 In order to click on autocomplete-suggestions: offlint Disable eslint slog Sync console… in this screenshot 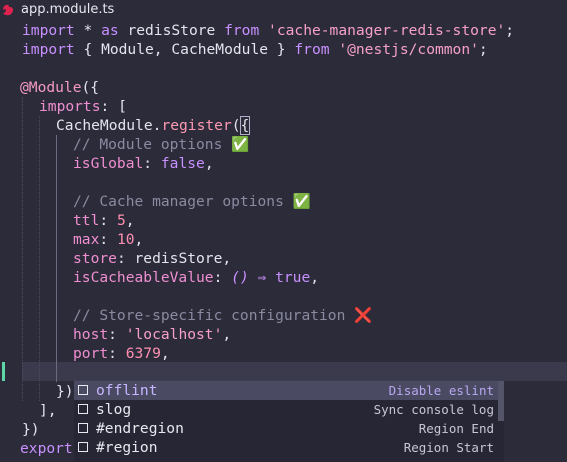, I will do `click(289, 421)`.